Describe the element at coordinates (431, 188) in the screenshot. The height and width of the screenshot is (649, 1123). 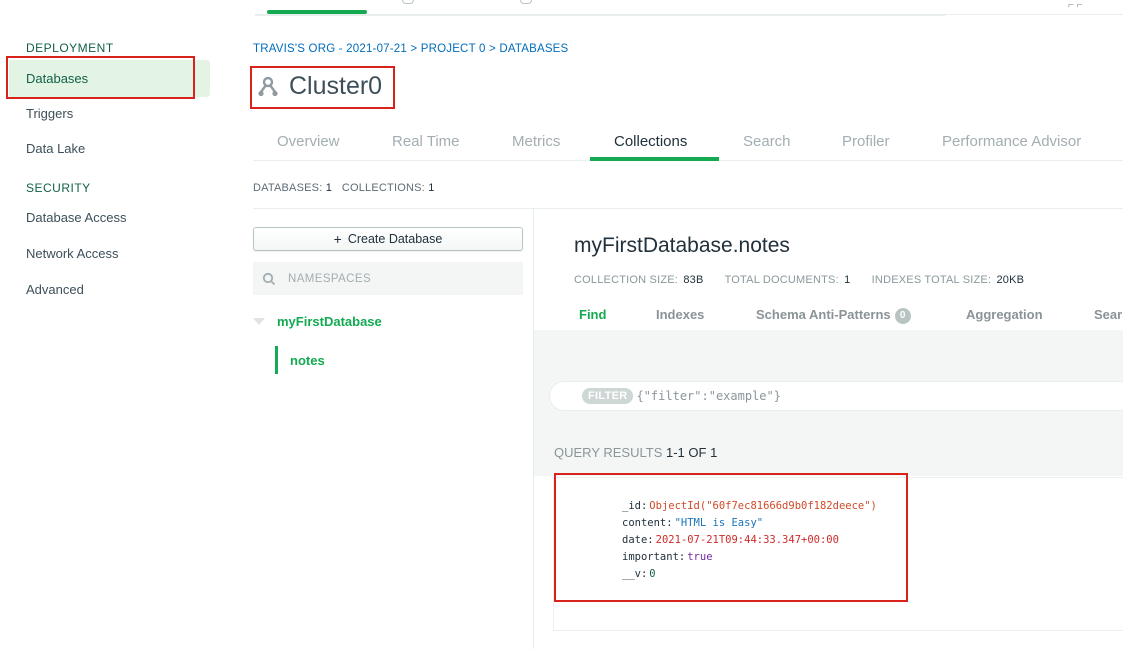
I see `collections-count-value: 1` at that location.